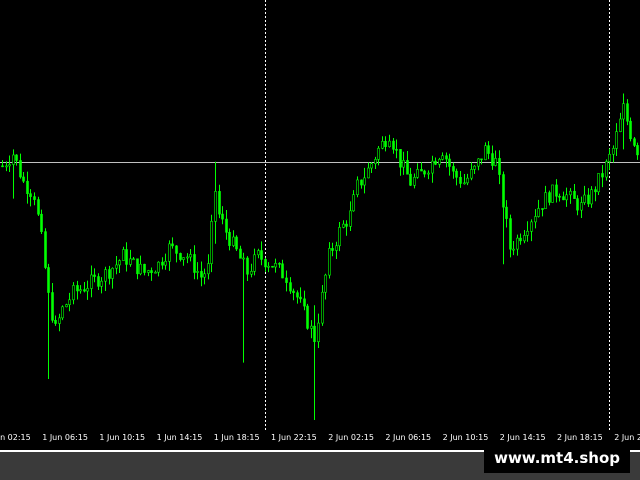 Image resolution: width=640 pixels, height=480 pixels. I want to click on x-tick-label: 2 Jun 18:15, so click(580, 437).